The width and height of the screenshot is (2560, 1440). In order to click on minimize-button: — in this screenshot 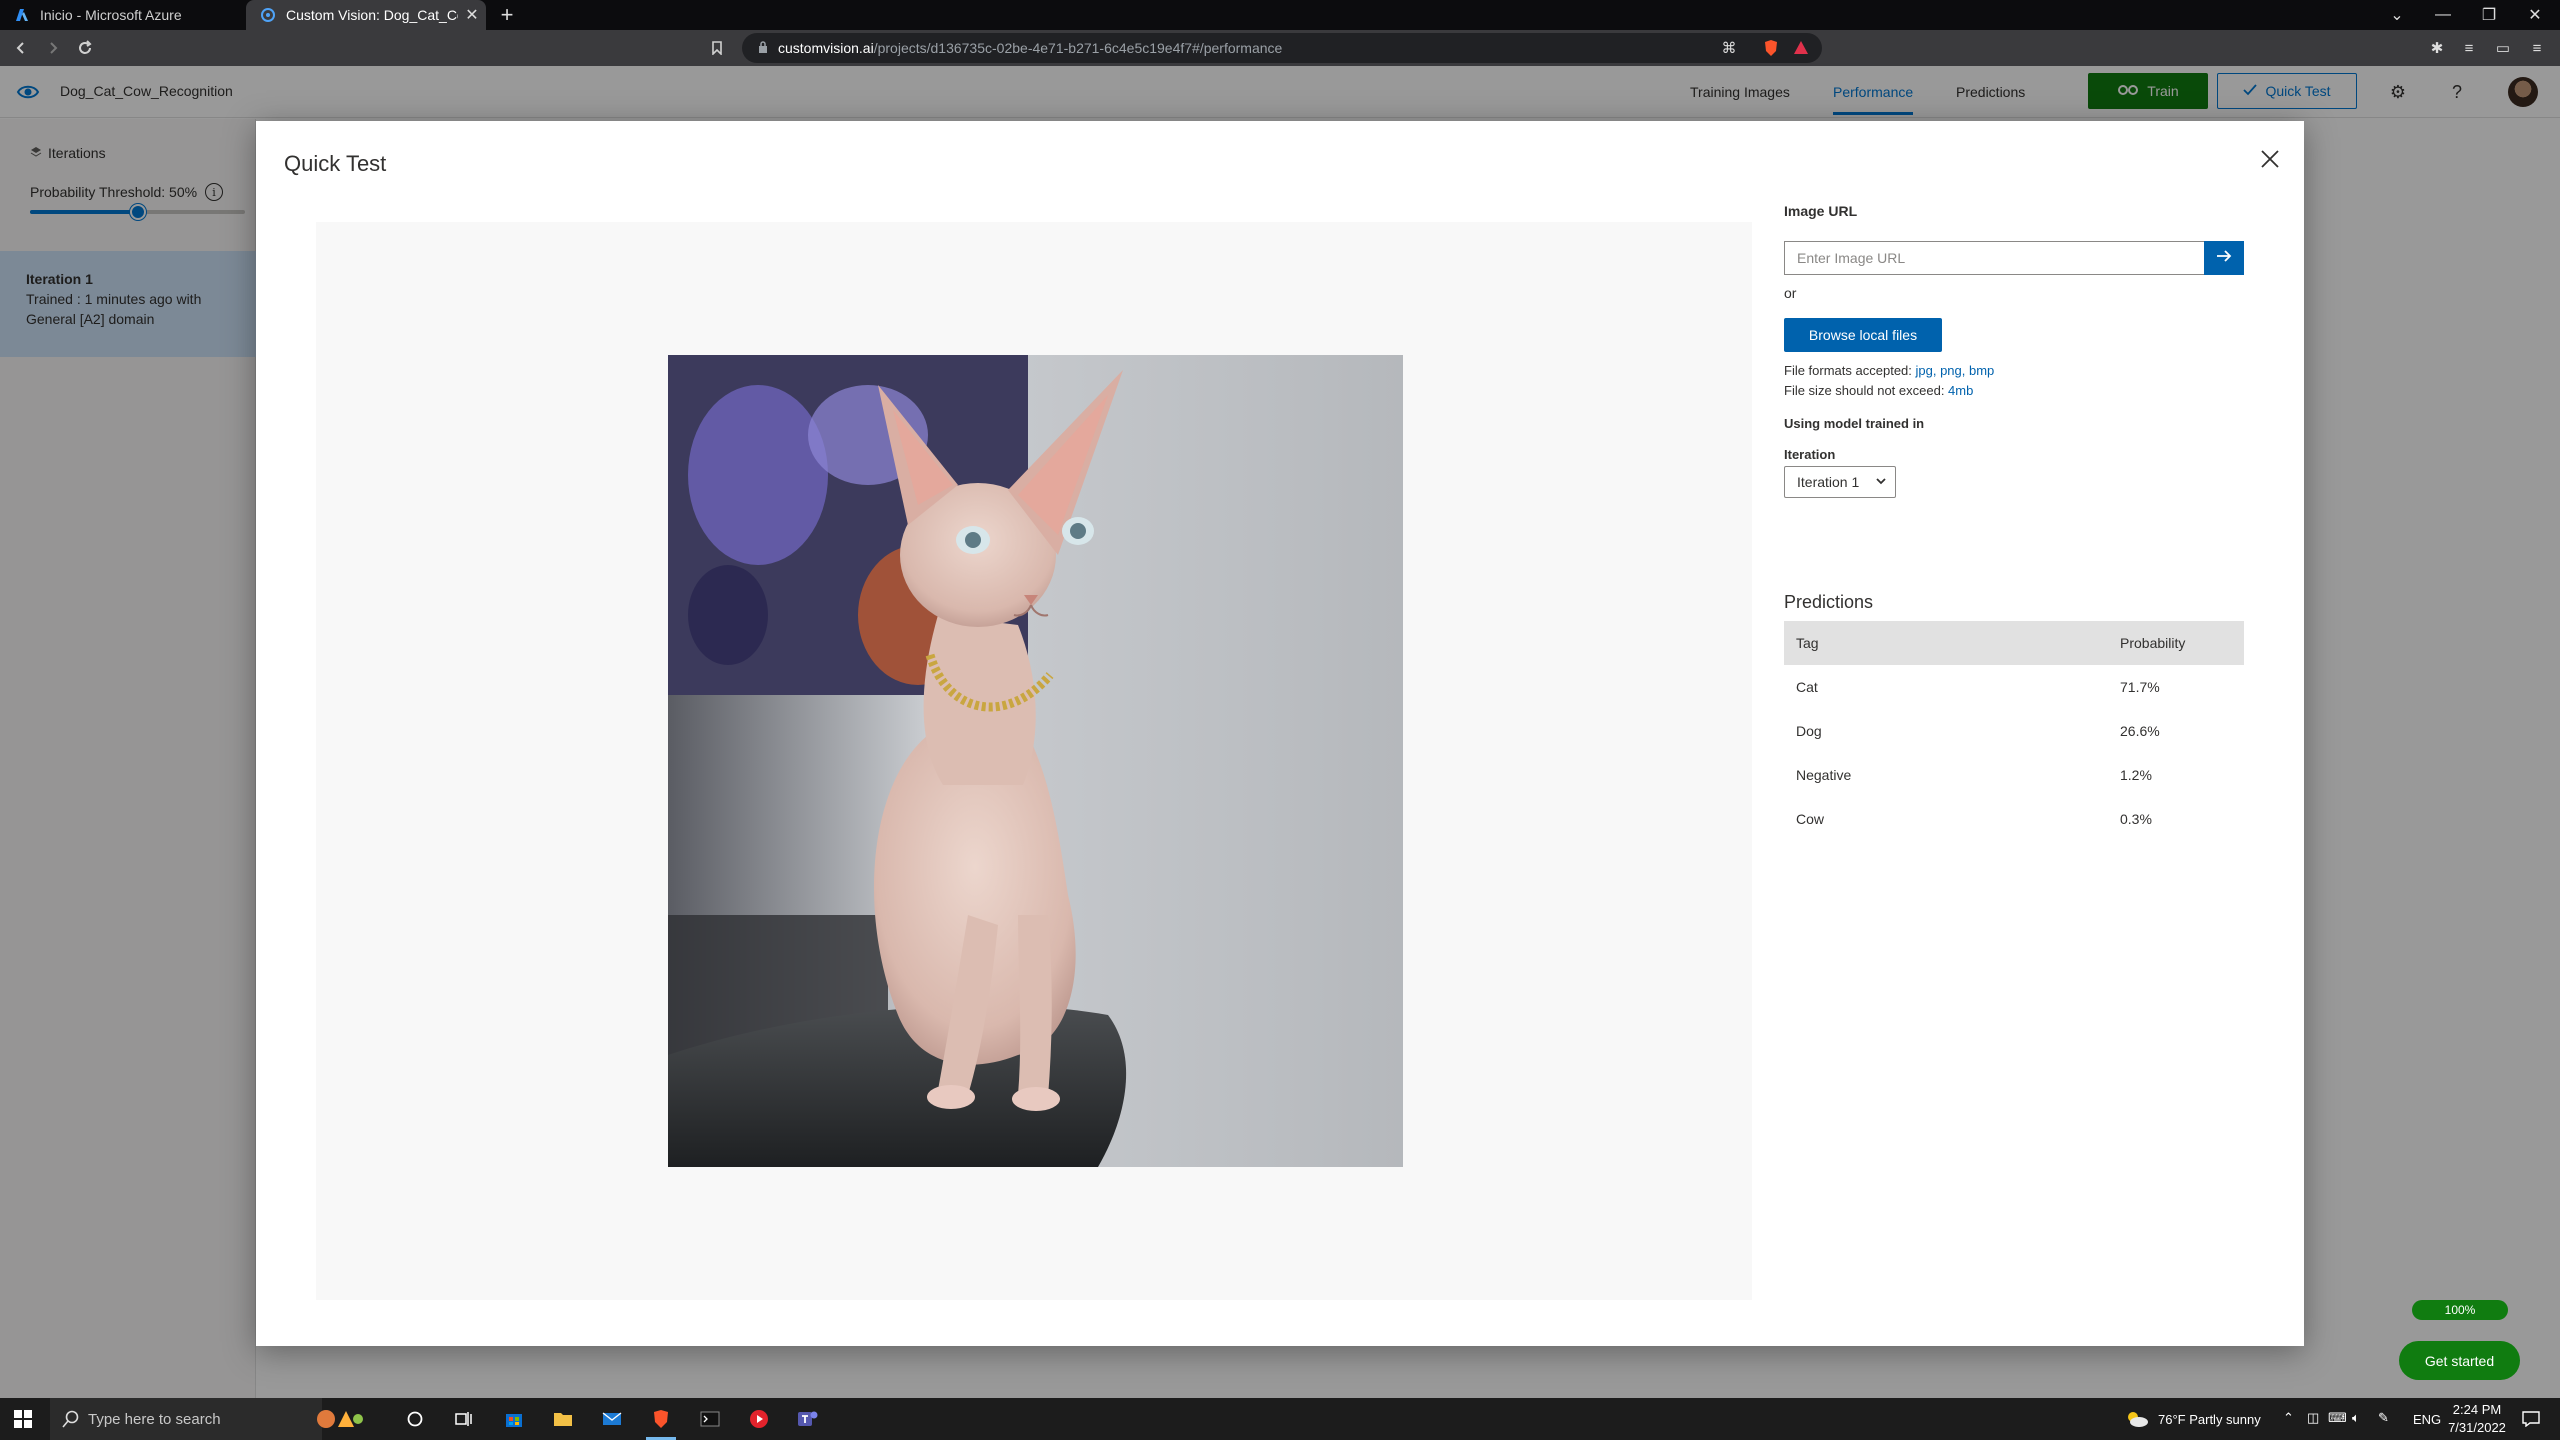, I will do `click(2443, 15)`.